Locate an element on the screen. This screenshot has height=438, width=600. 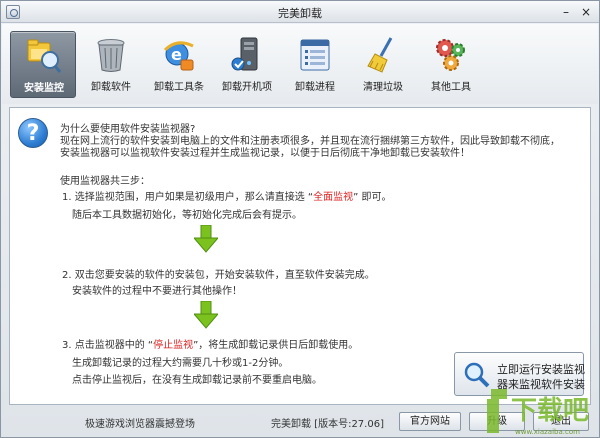
svg-text: e is located at coordinates (176, 54).